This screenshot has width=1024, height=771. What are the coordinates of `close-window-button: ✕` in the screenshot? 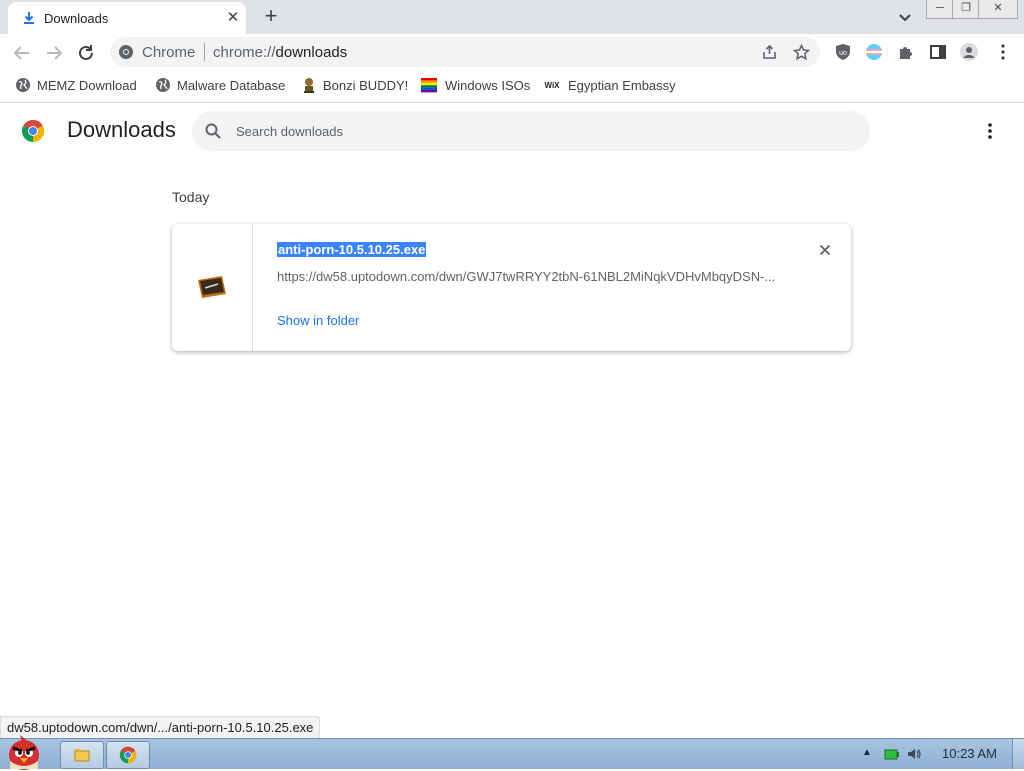 It's located at (998, 9).